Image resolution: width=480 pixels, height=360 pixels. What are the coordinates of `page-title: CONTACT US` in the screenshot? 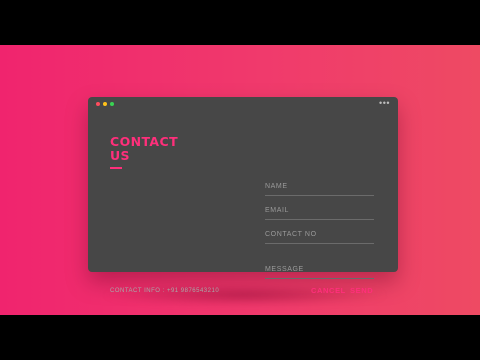 It's located at (144, 149).